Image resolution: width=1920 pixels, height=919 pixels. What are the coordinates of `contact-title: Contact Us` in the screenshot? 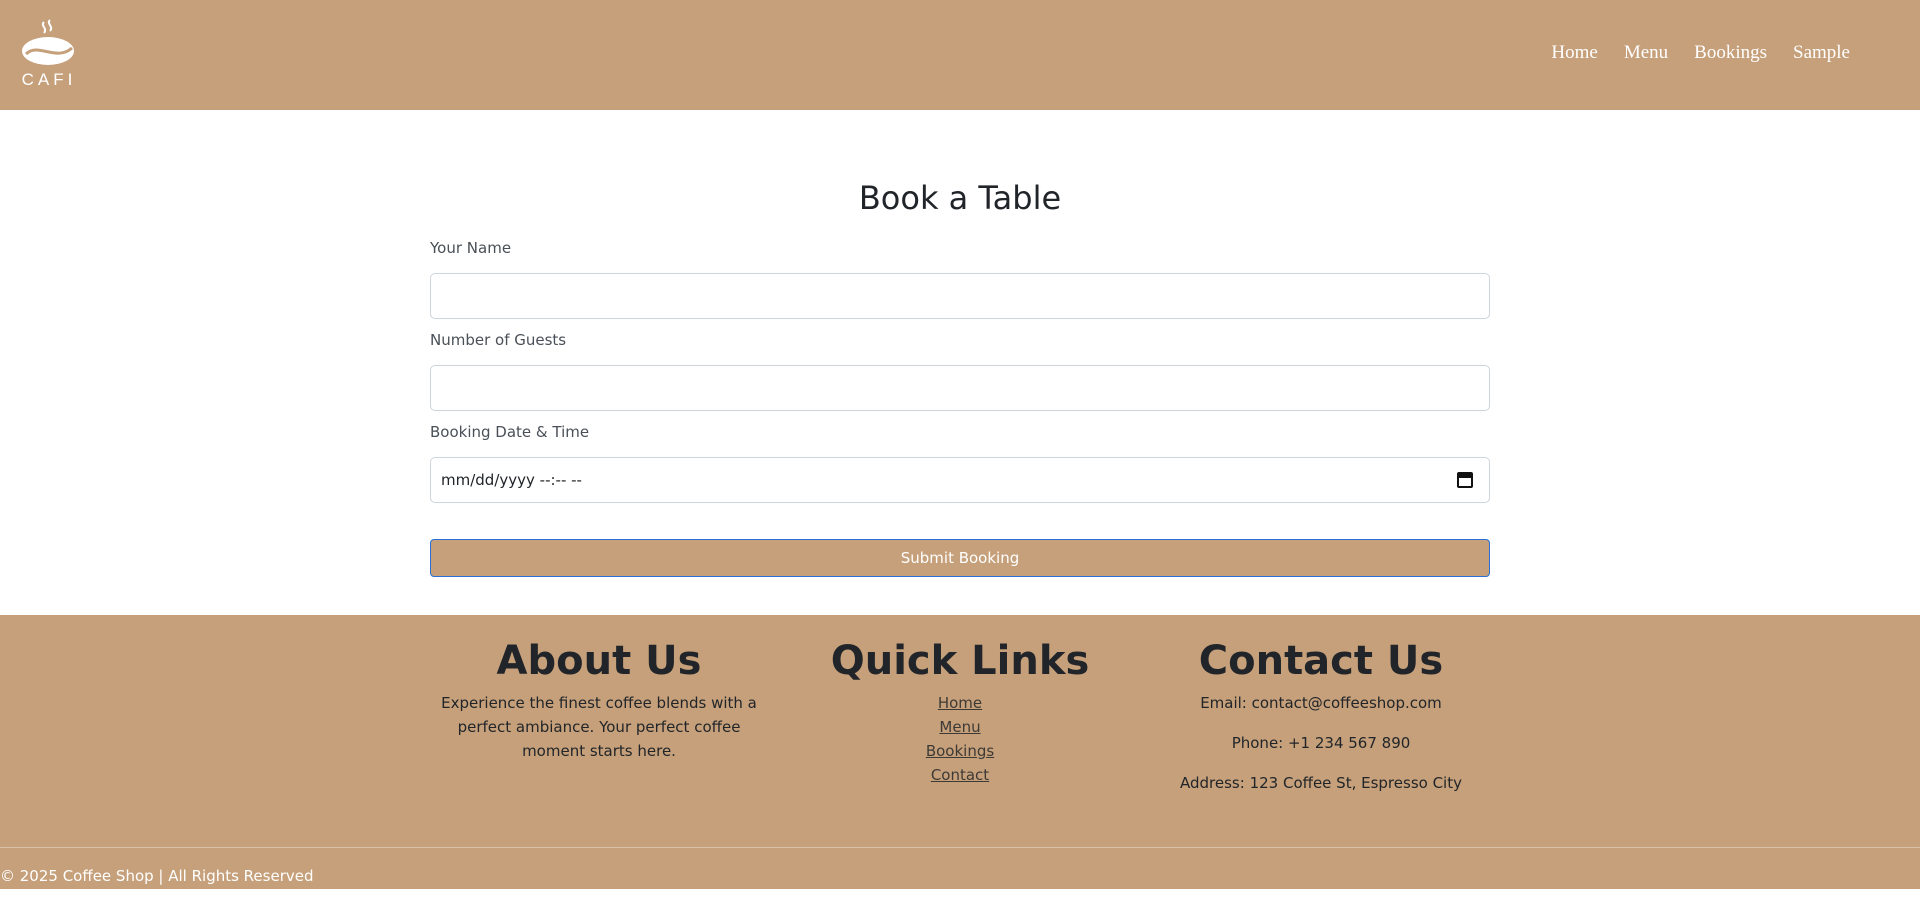 It's located at (1321, 661).